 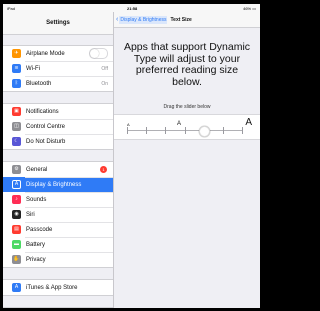 What do you see at coordinates (37, 169) in the screenshot?
I see `sidebar-item-label: General` at bounding box center [37, 169].